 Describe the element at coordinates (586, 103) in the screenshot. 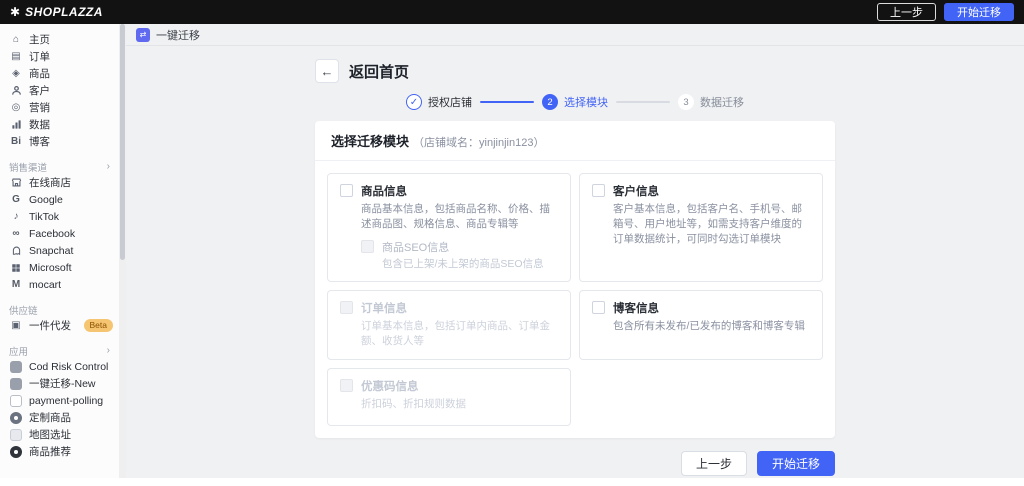

I see `step-label: 选择模块` at that location.